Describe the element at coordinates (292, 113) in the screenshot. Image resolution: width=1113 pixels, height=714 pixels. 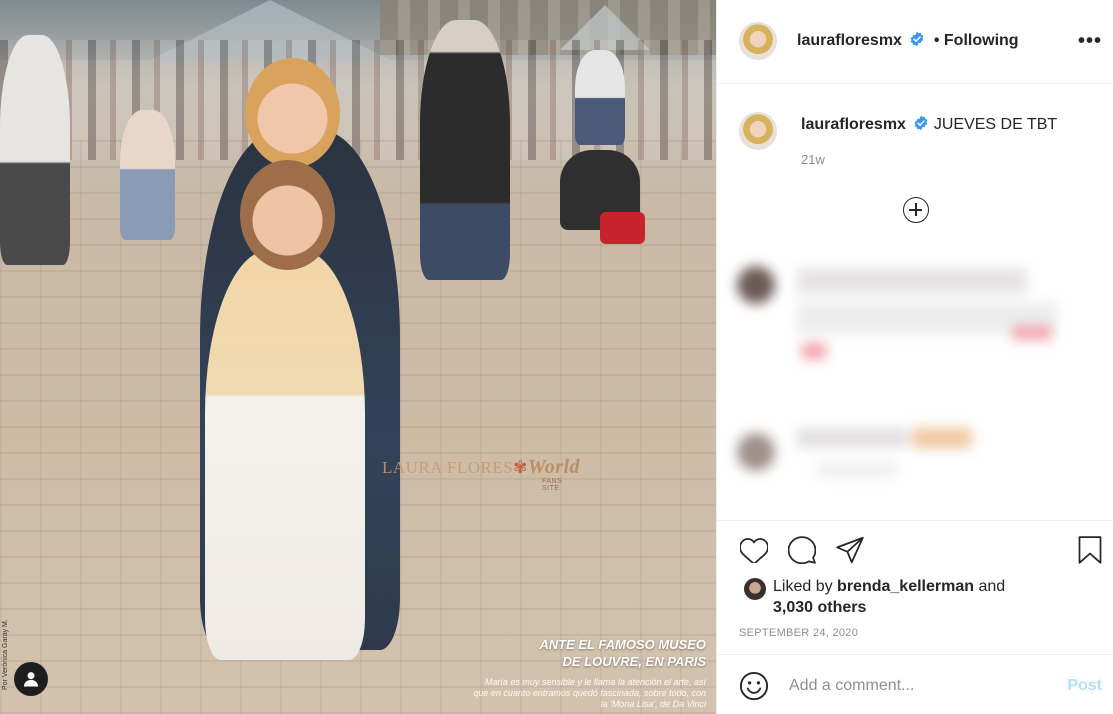
I see `photo-woman-head` at that location.